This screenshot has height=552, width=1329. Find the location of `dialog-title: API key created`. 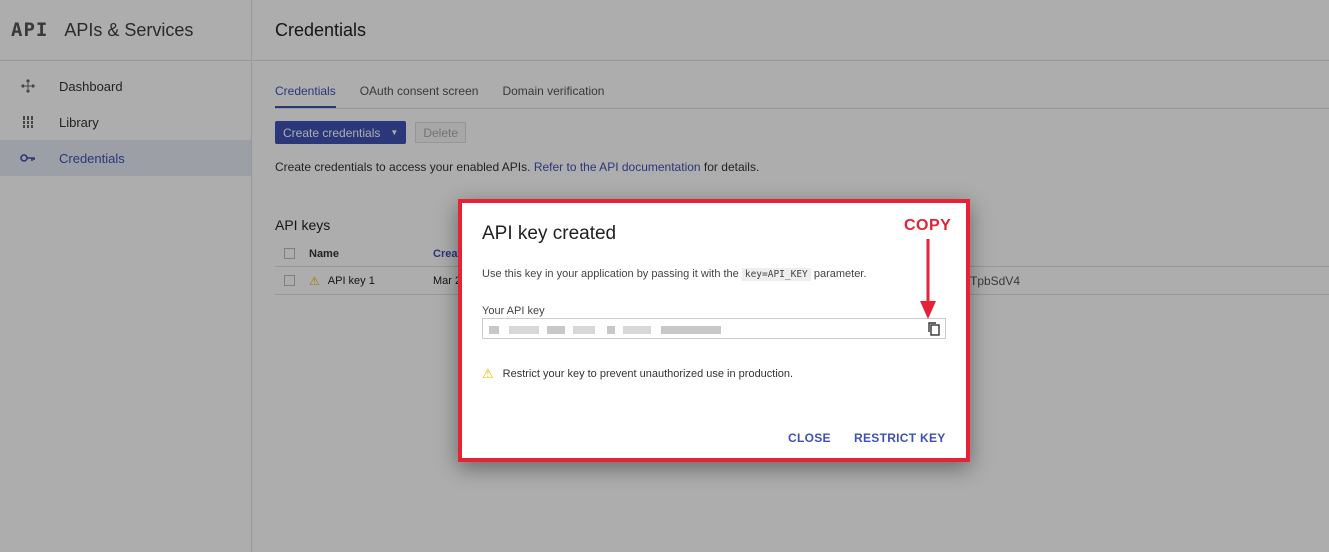

dialog-title: API key created is located at coordinates (549, 233).